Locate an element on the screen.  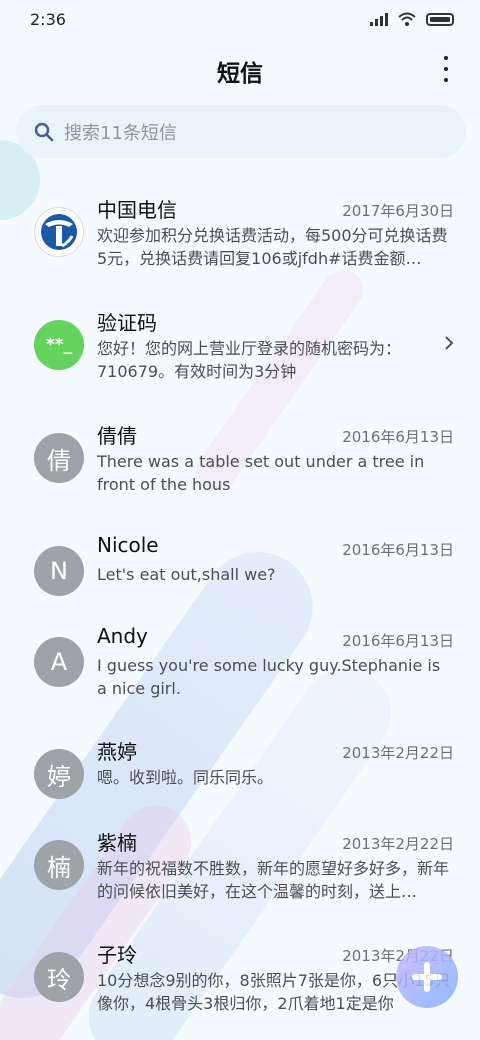
status-bar: 2:36 is located at coordinates (240, 20).